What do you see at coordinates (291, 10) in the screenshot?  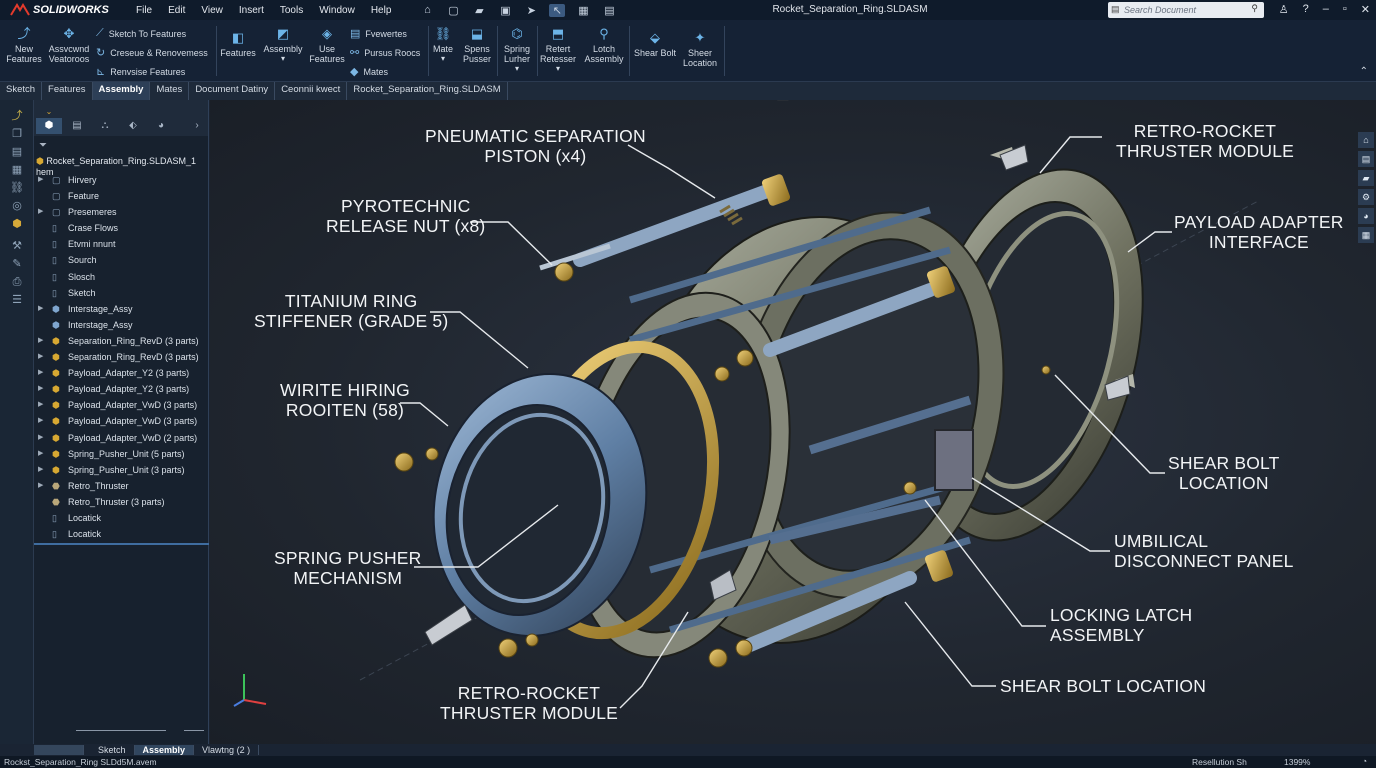 I see `menu-tools: Tools` at bounding box center [291, 10].